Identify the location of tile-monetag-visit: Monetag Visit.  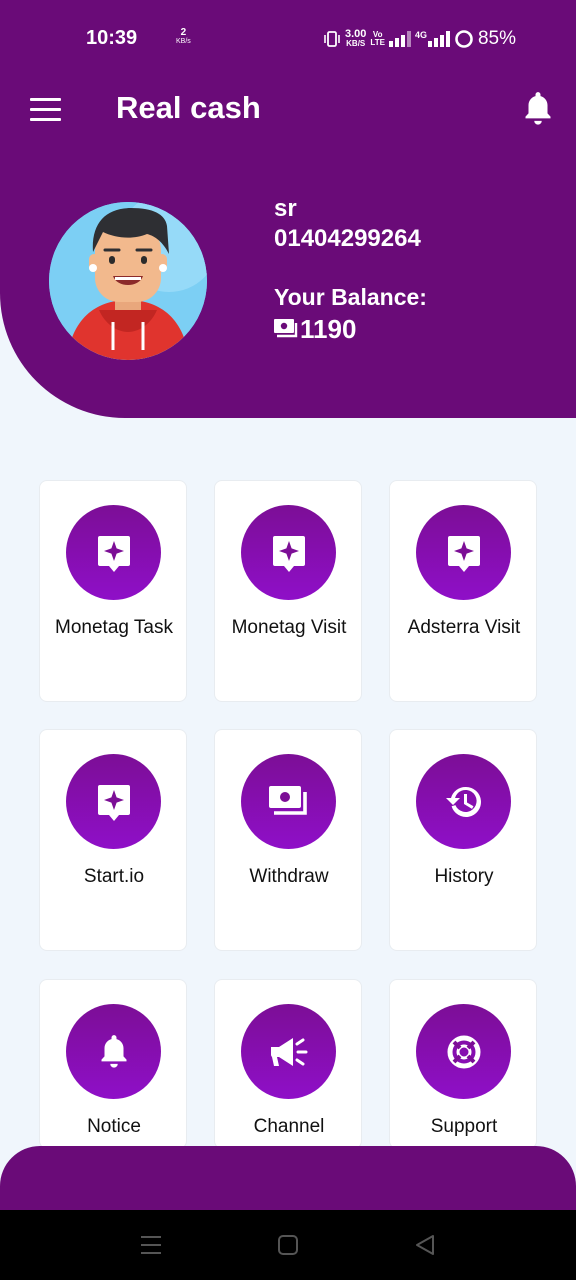
(288, 591).